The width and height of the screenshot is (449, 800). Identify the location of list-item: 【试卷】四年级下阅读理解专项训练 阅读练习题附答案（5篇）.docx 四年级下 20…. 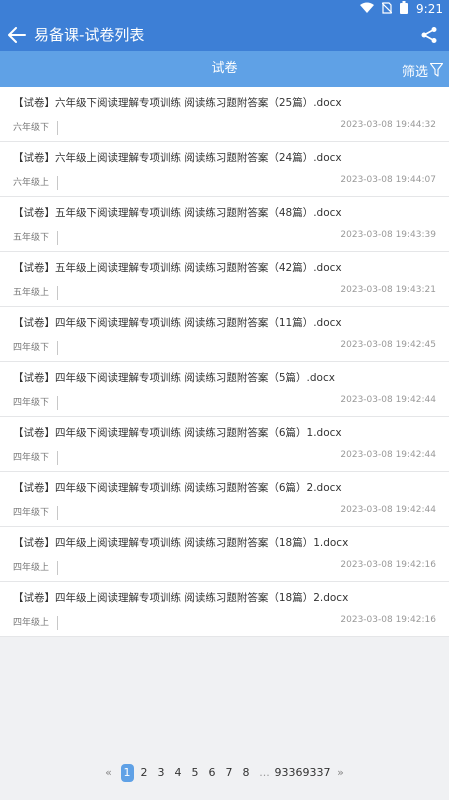
(224, 389).